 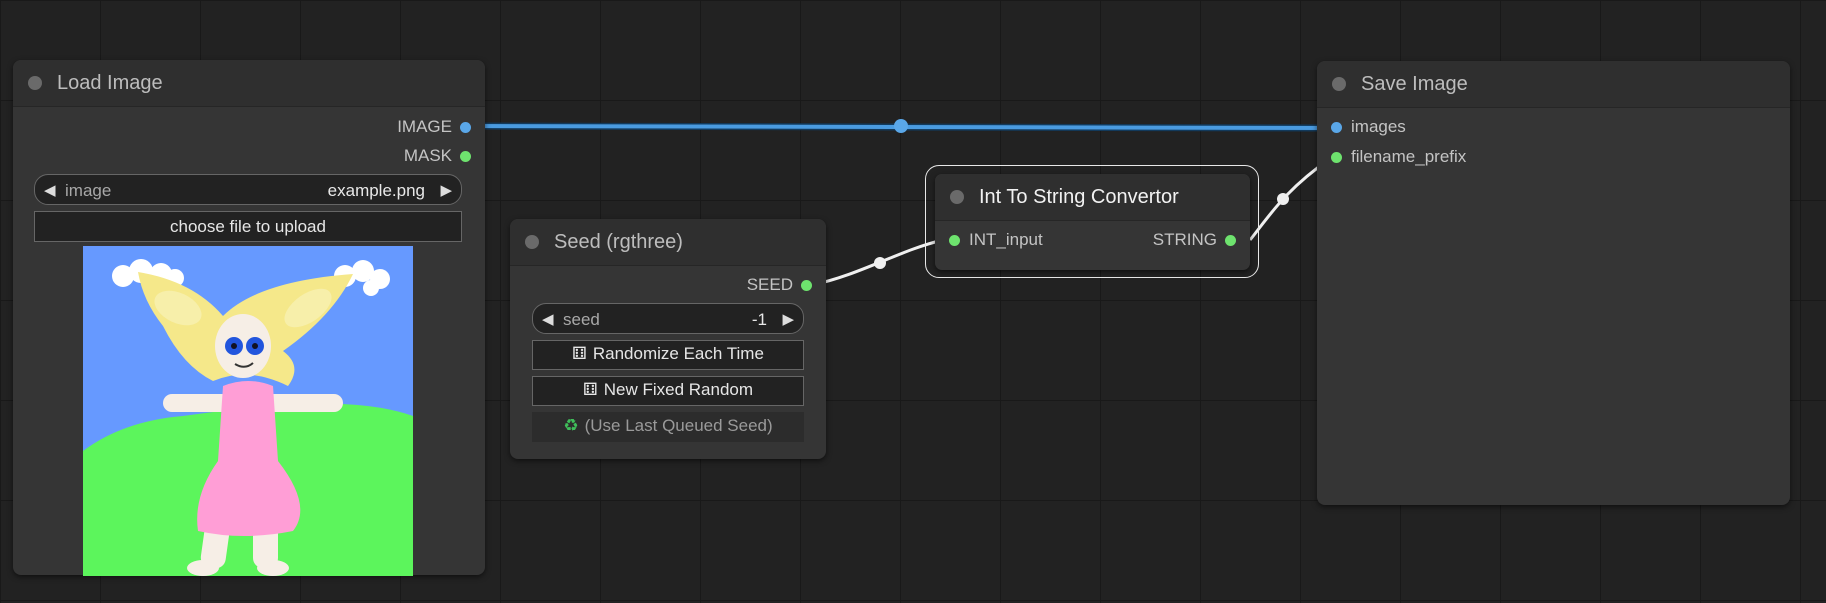 What do you see at coordinates (1230, 241) in the screenshot?
I see `string-output-dot` at bounding box center [1230, 241].